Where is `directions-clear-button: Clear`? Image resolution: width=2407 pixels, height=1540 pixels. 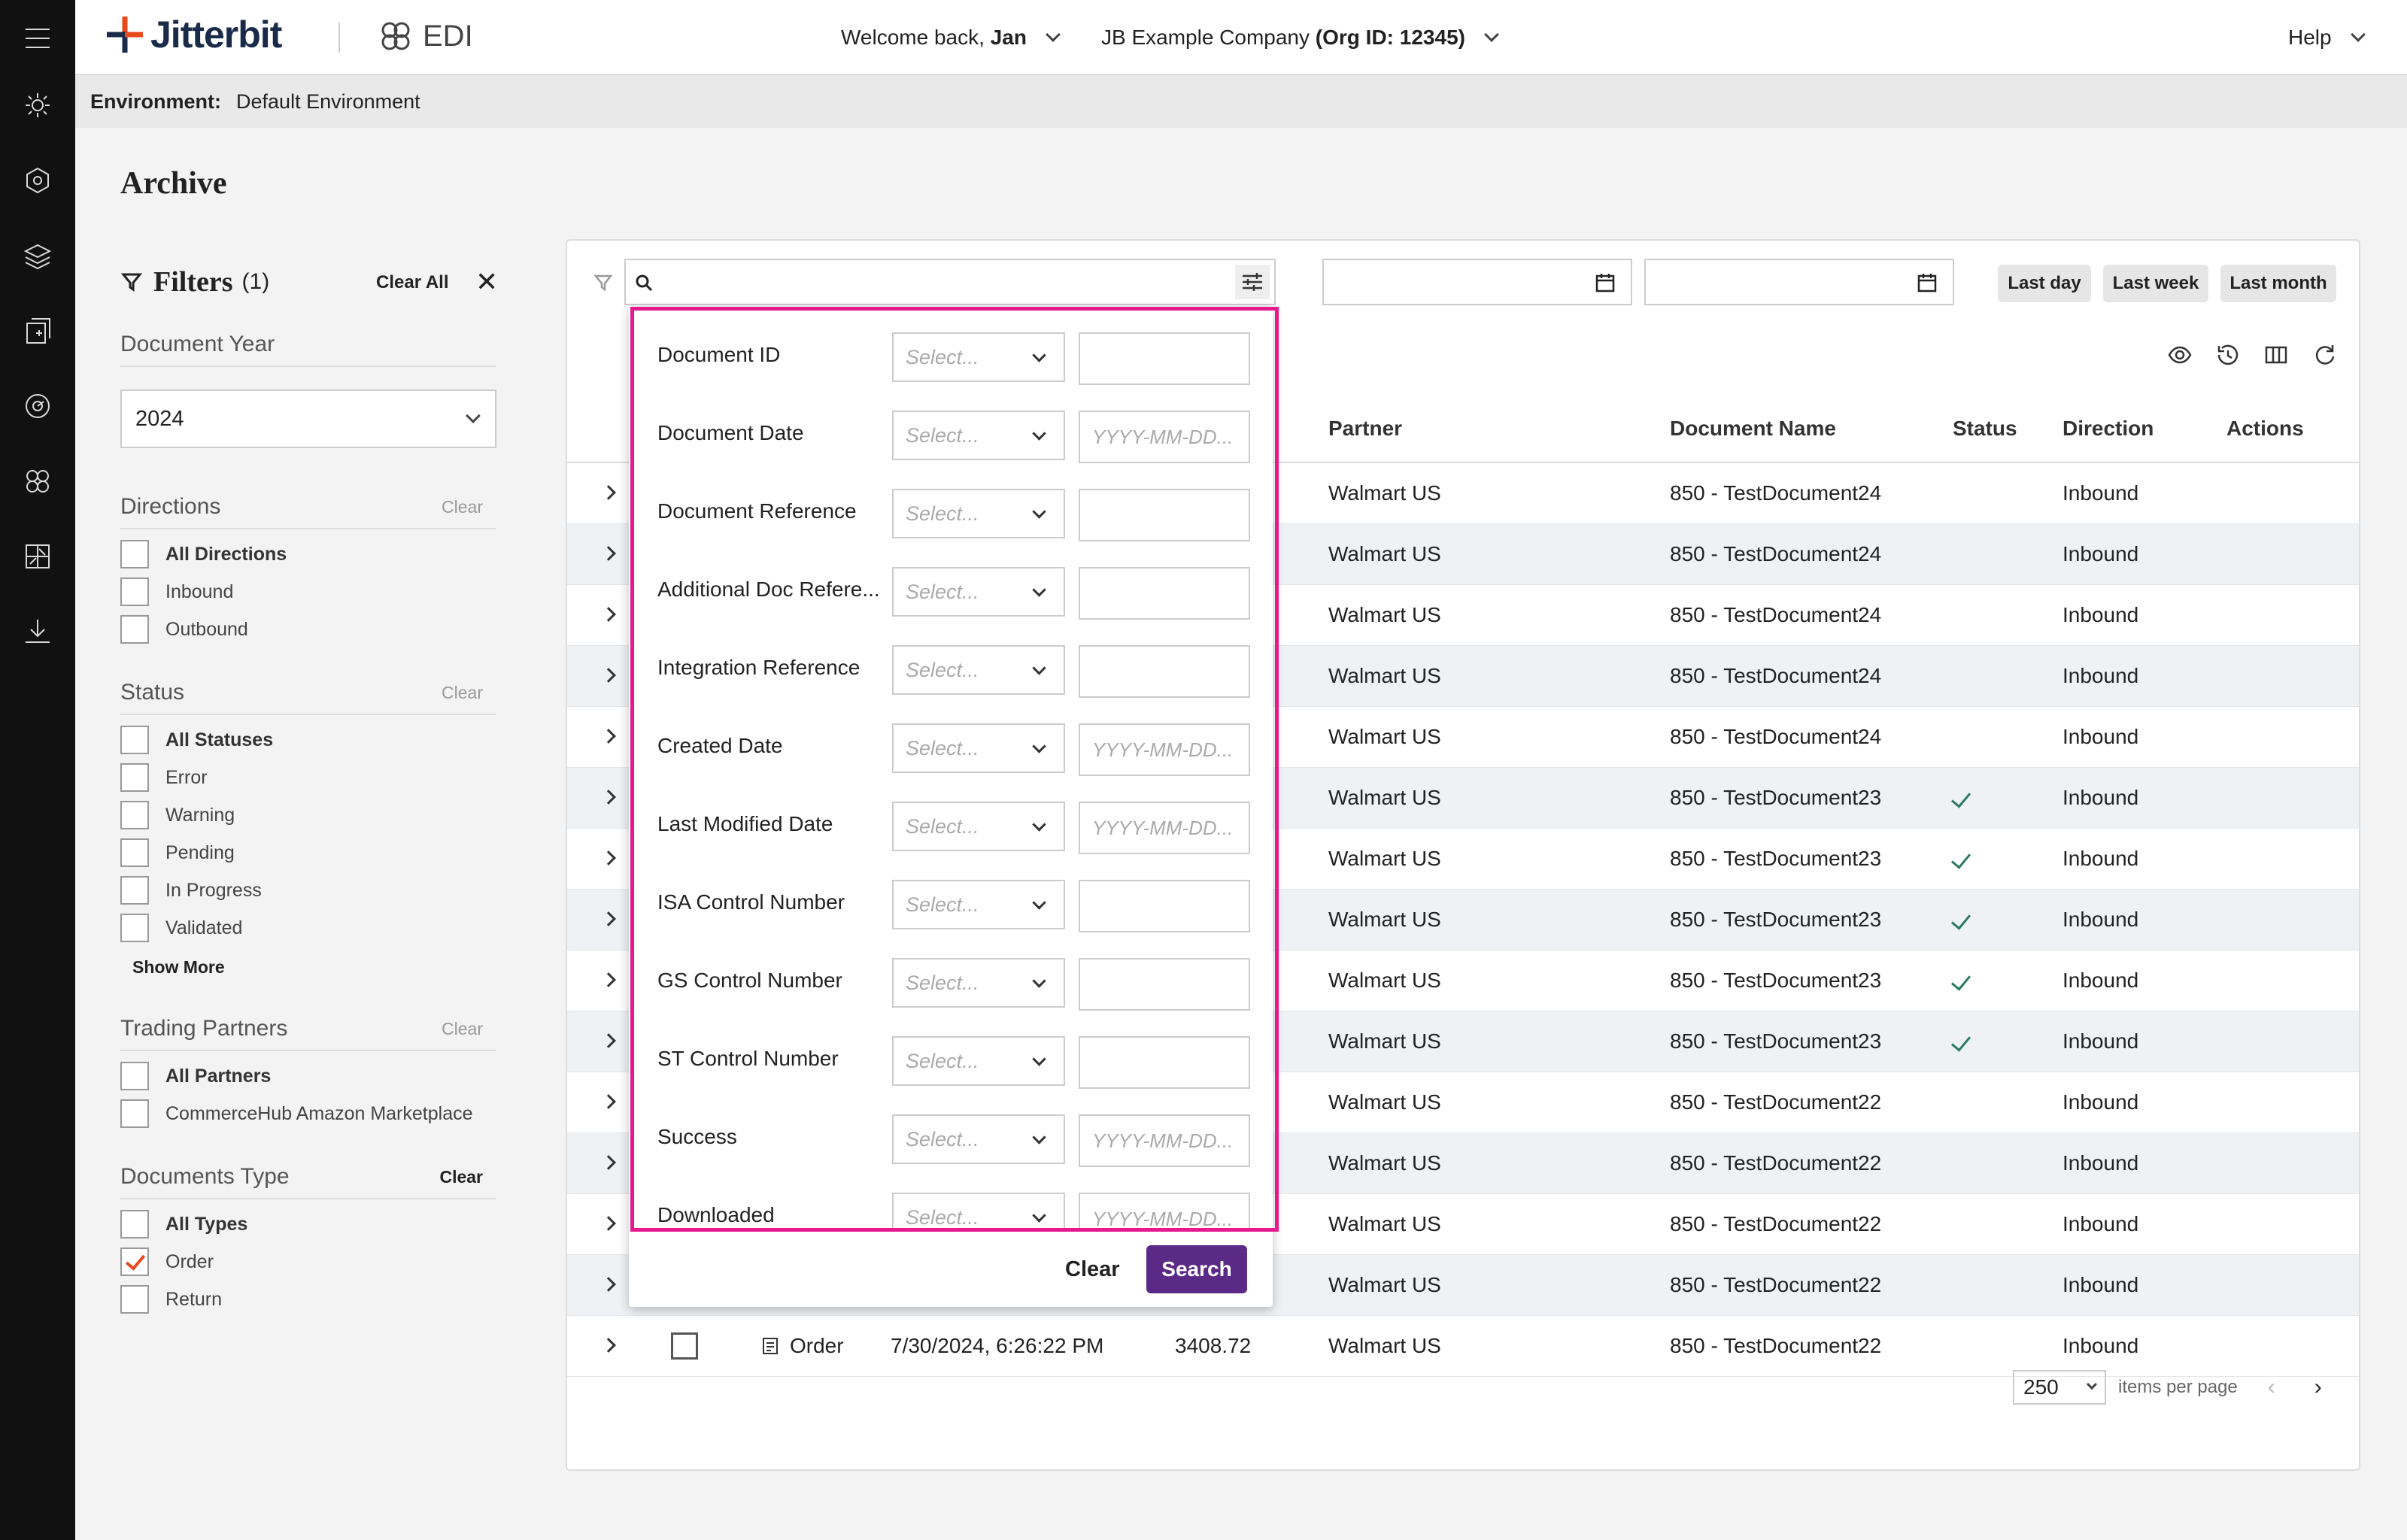
directions-clear-button: Clear is located at coordinates (462, 507).